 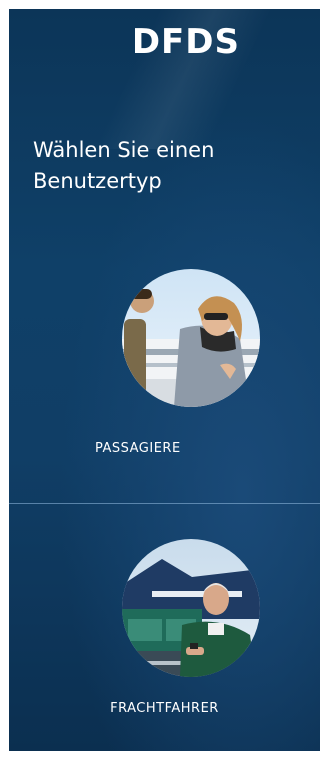 What do you see at coordinates (138, 448) in the screenshot?
I see `passenger-label: PASSAGIERE` at bounding box center [138, 448].